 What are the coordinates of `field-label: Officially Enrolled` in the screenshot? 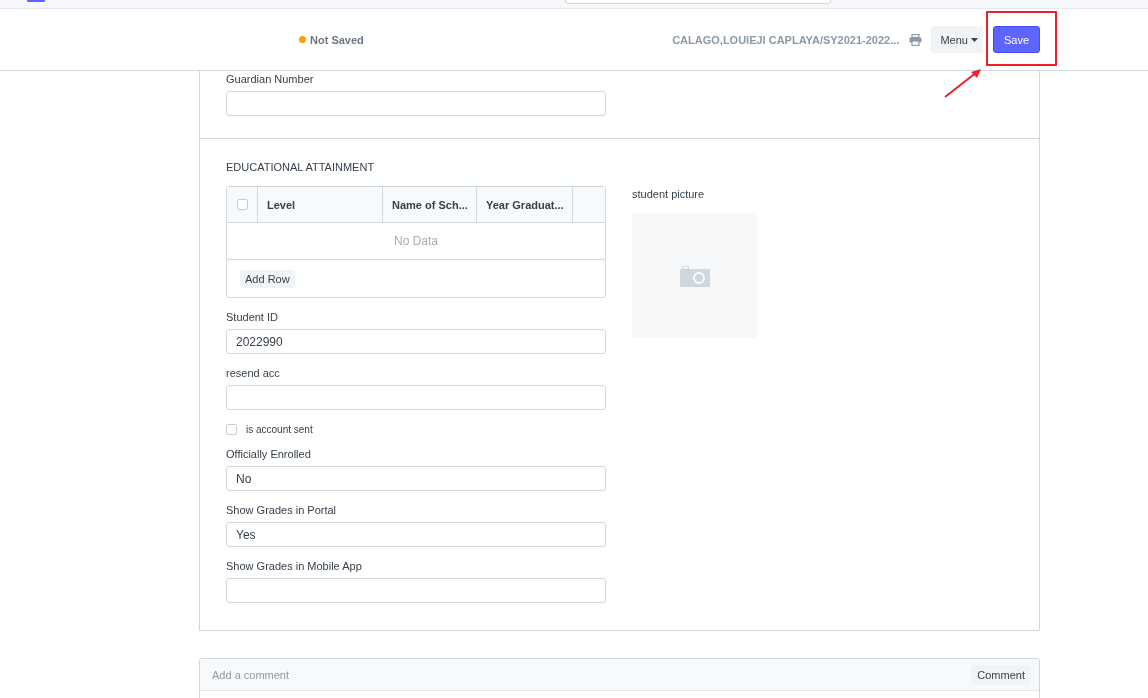 It's located at (269, 454).